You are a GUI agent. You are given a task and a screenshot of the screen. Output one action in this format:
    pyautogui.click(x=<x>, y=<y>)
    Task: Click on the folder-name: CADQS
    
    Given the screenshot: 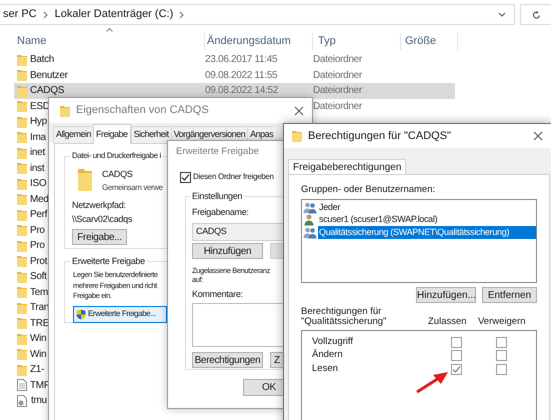 What is the action you would take?
    pyautogui.click(x=118, y=174)
    